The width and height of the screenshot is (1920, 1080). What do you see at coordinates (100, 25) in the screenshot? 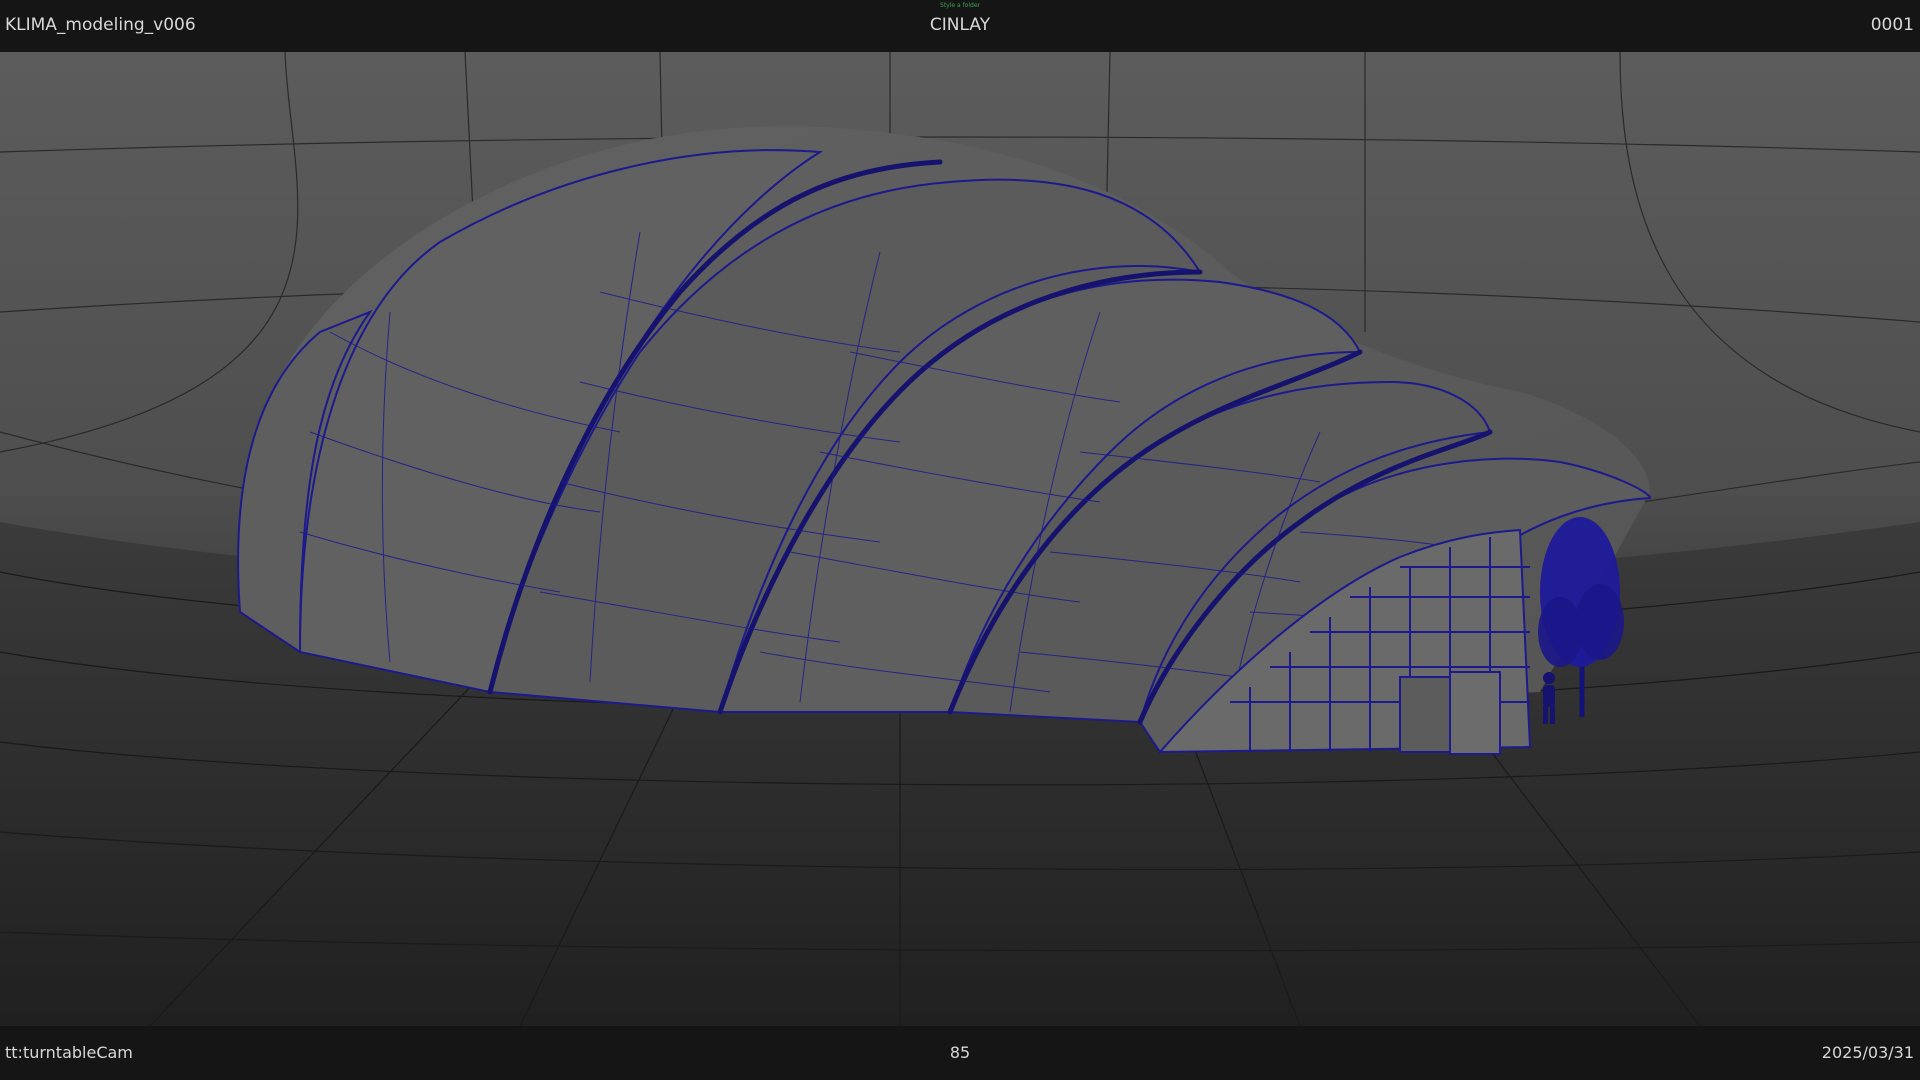
I see `scene-name: KLIMA_modeling_v006` at bounding box center [100, 25].